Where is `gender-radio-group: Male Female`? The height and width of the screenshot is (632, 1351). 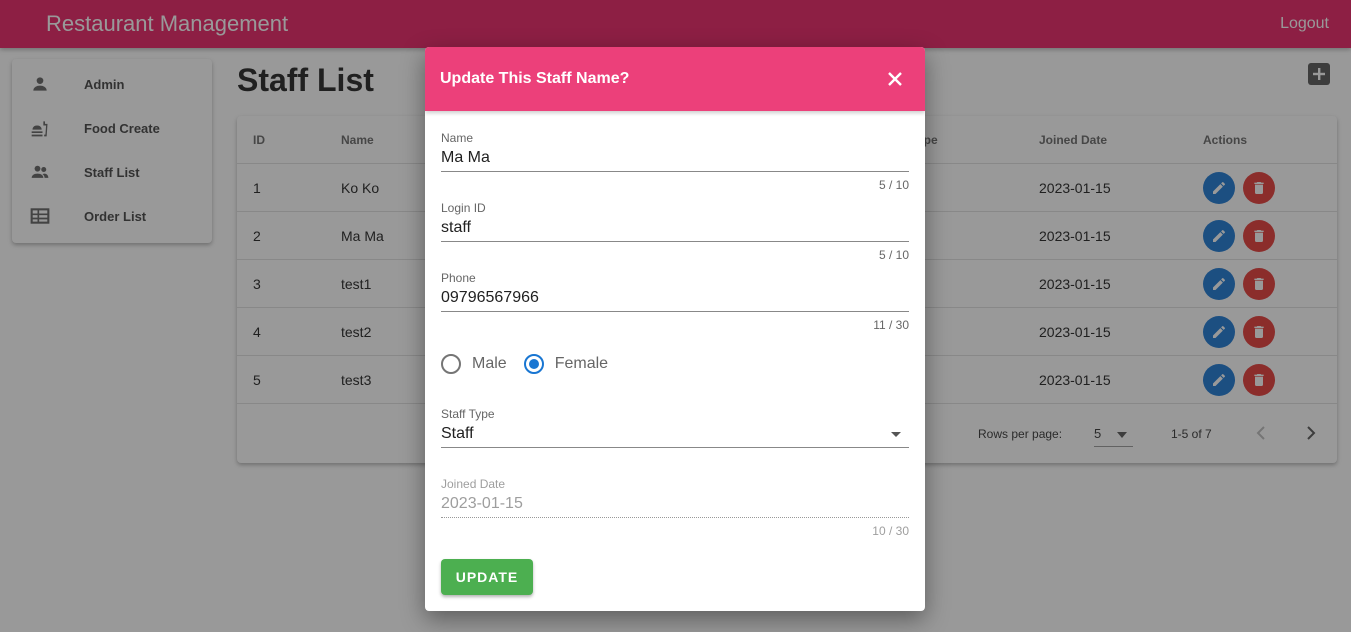 gender-radio-group: Male Female is located at coordinates (533, 364).